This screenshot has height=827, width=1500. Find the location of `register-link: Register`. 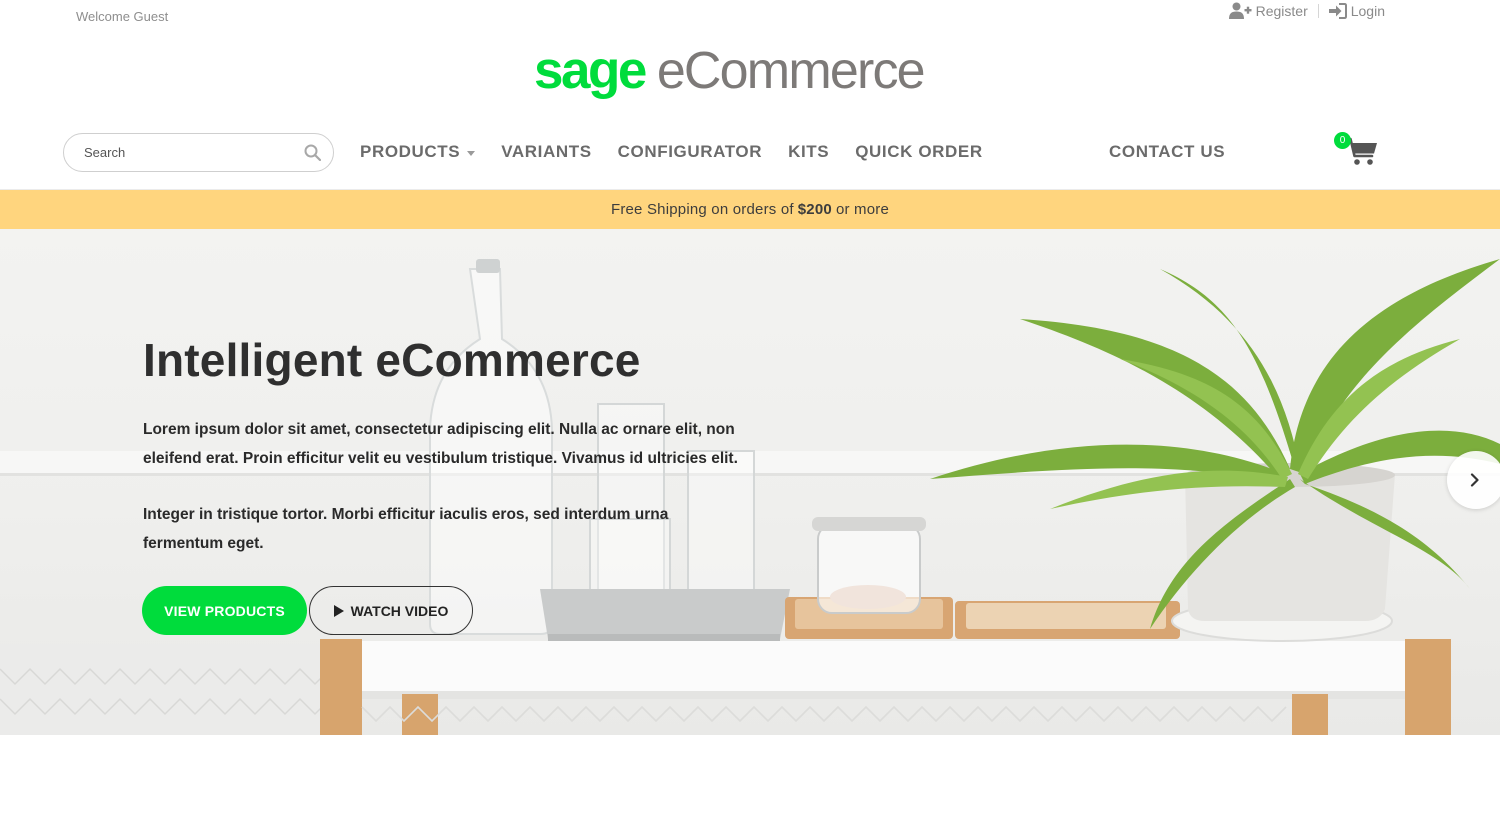

register-link: Register is located at coordinates (1268, 10).